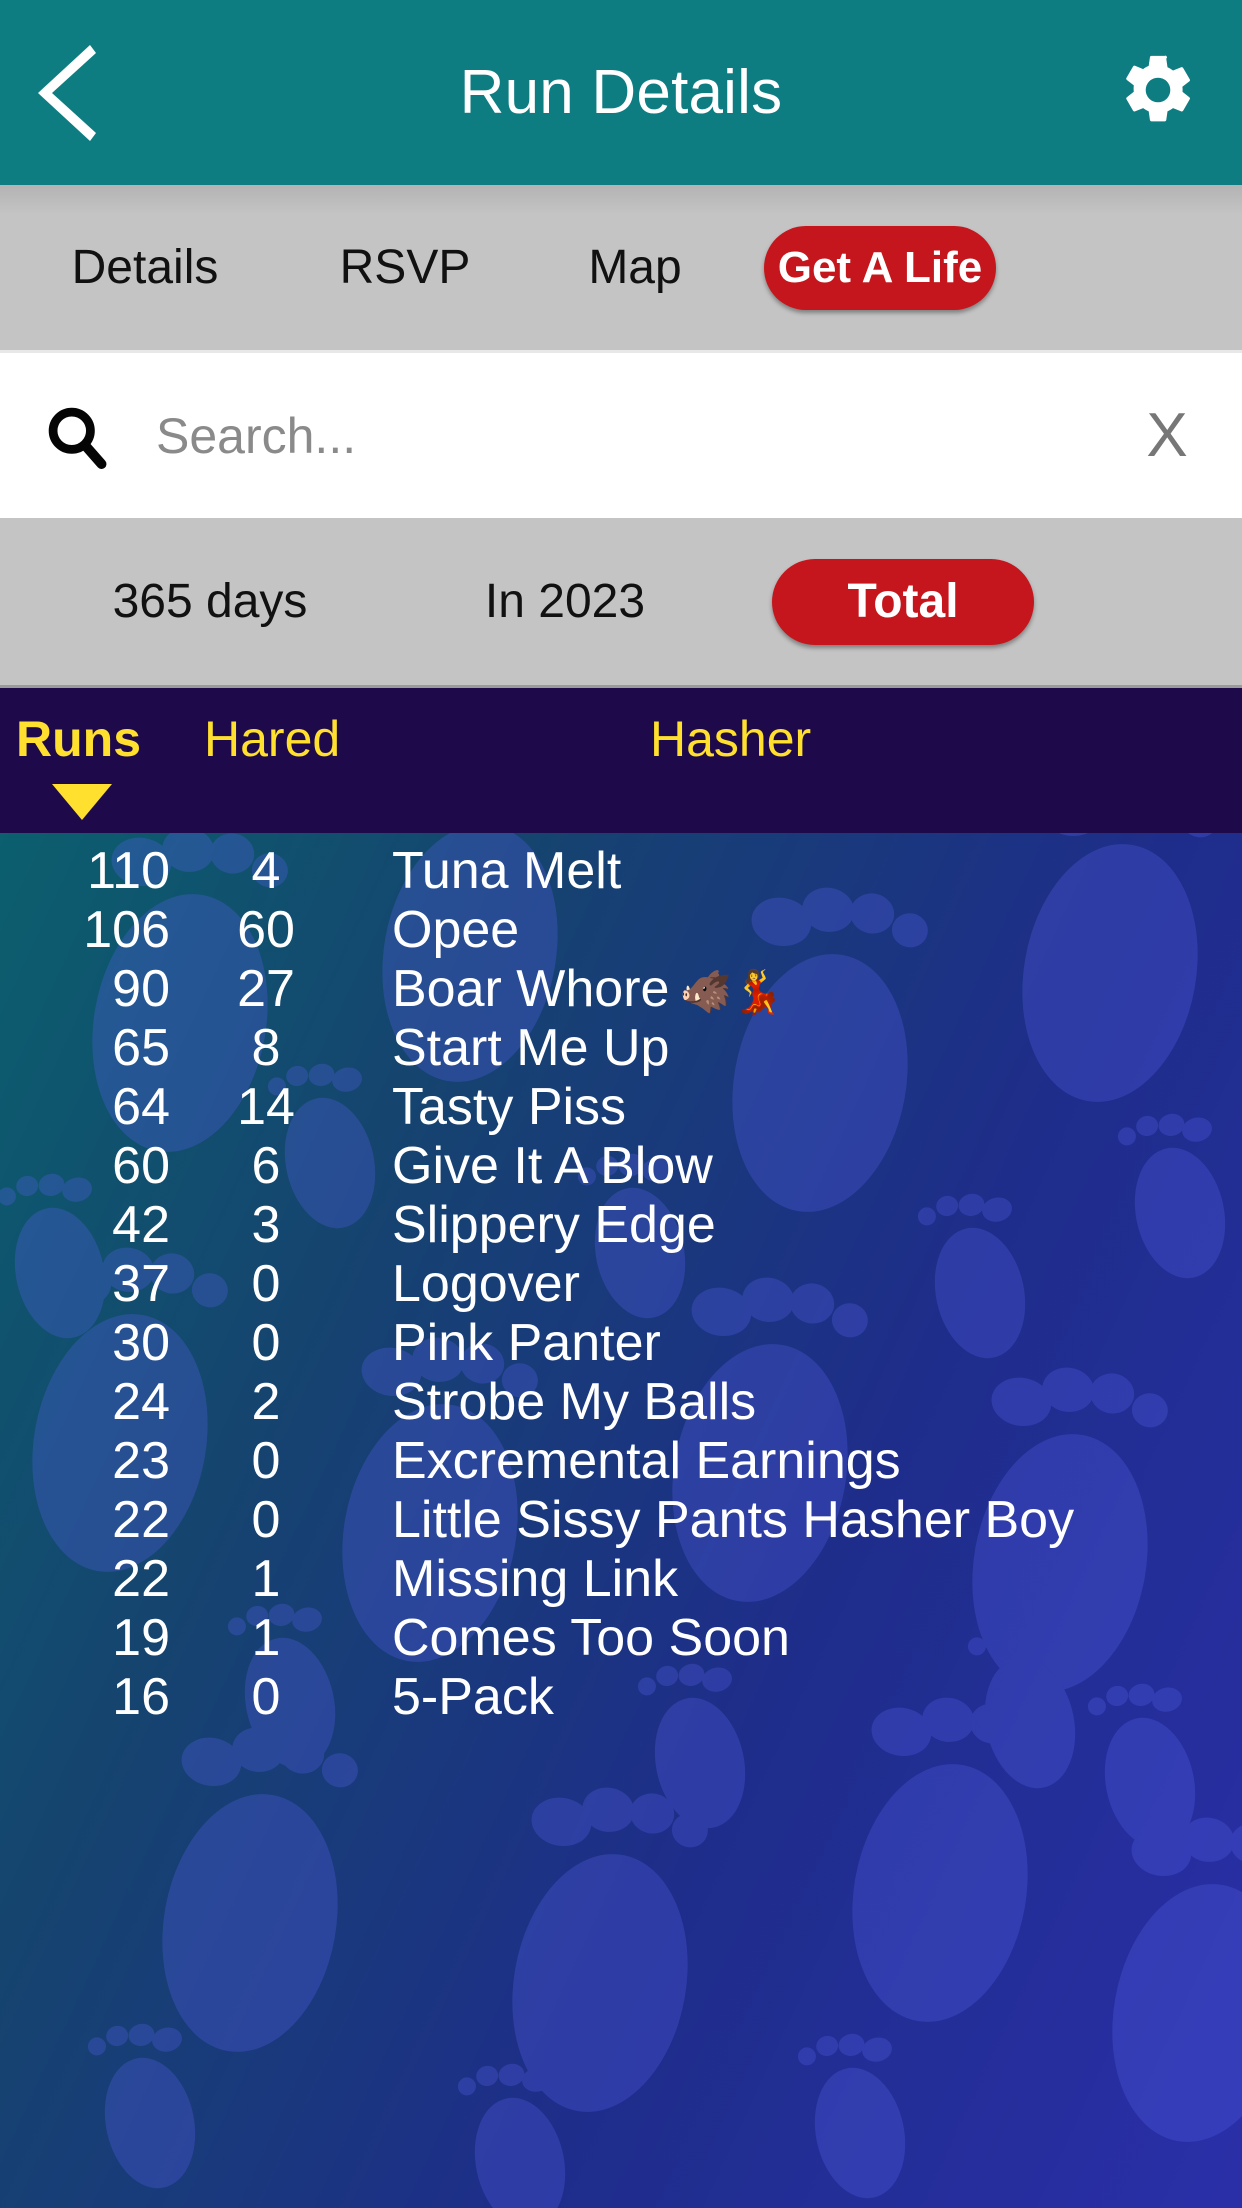 The height and width of the screenshot is (2208, 1242). I want to click on hasher-name: Tuna Melt, so click(507, 870).